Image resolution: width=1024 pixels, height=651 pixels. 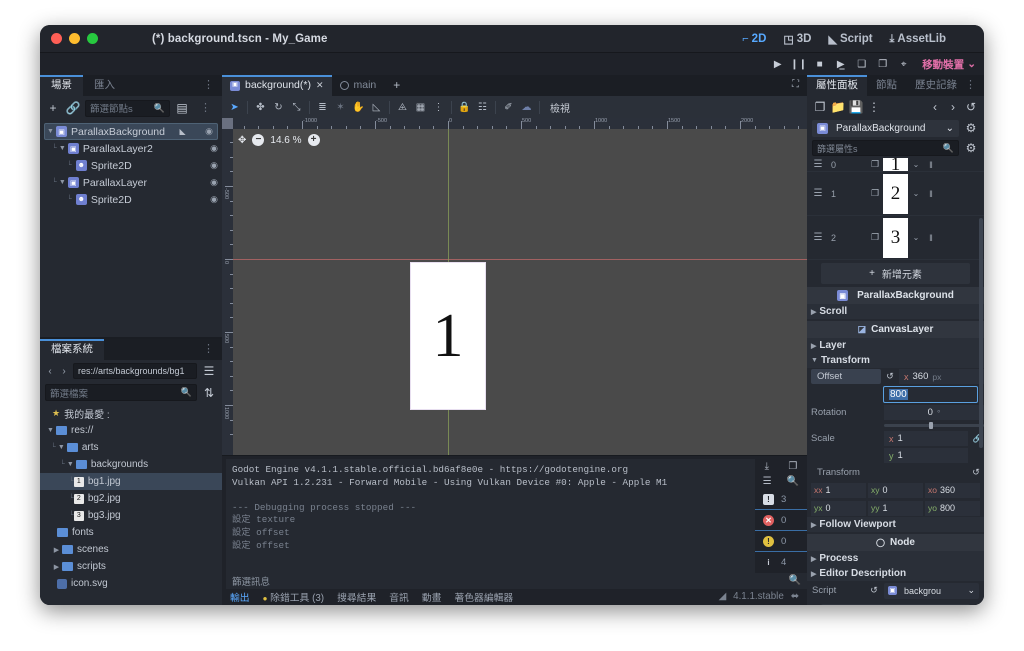 I want to click on minimize-window-button, so click(x=74, y=38).